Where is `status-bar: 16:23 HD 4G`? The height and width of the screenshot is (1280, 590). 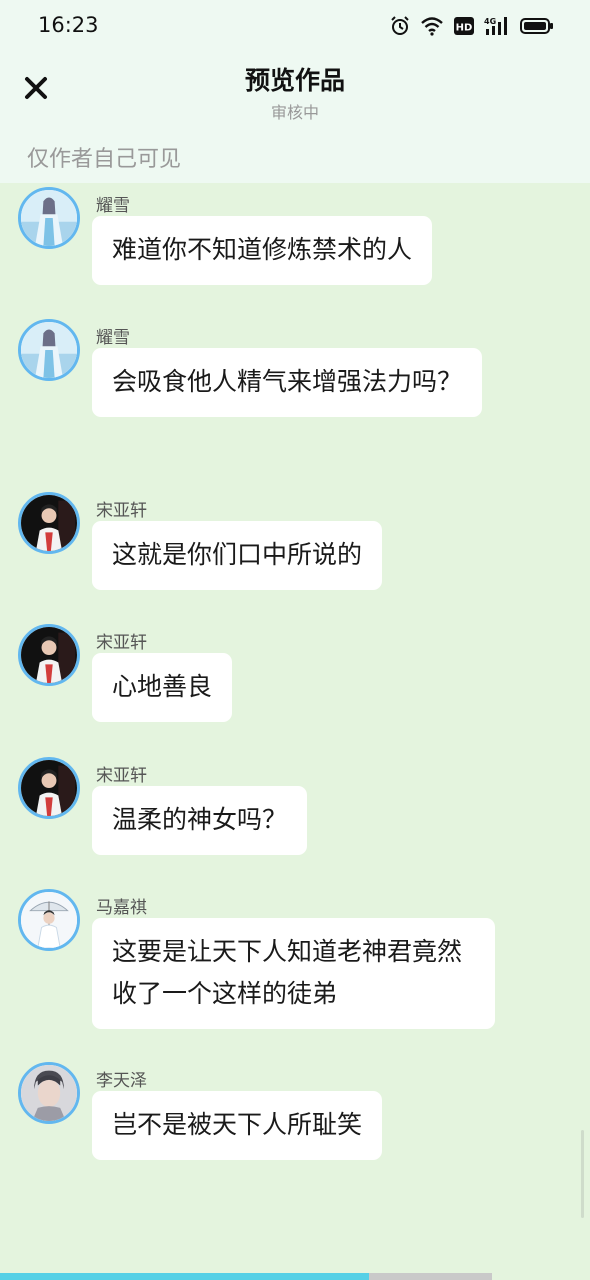
status-bar: 16:23 HD 4G is located at coordinates (295, 26).